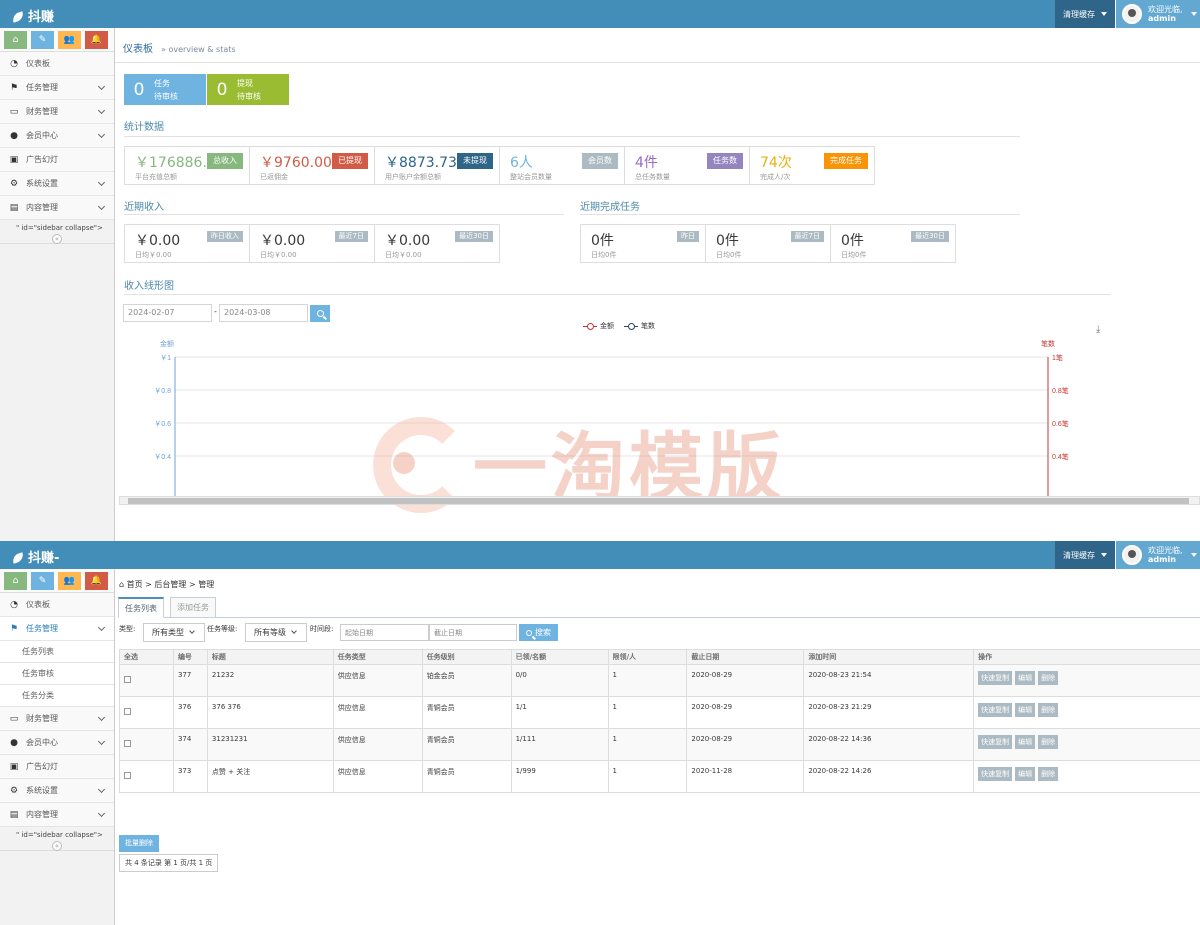 The height and width of the screenshot is (925, 1200). Describe the element at coordinates (190, 776) in the screenshot. I see `table-cell: 373` at that location.